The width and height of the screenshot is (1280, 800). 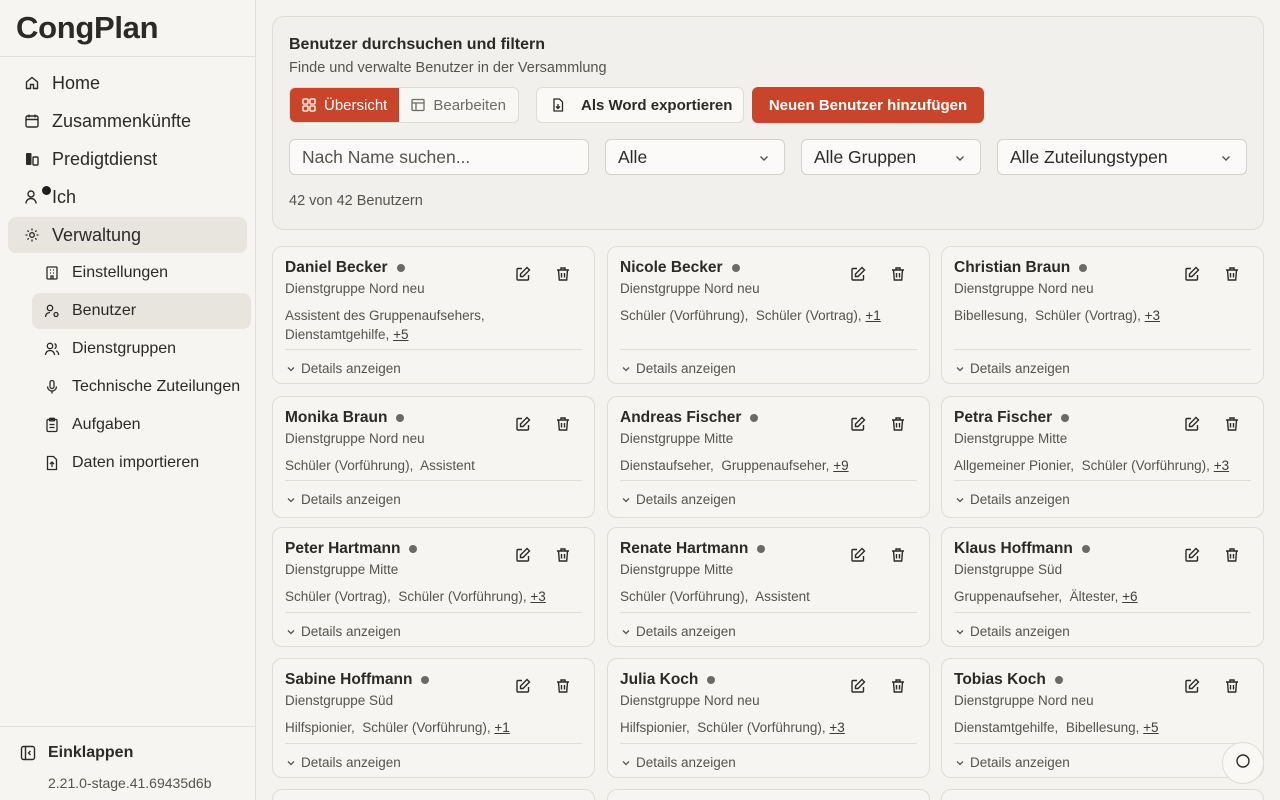 What do you see at coordinates (1008, 596) in the screenshot?
I see `role: Gruppenaufseher,` at bounding box center [1008, 596].